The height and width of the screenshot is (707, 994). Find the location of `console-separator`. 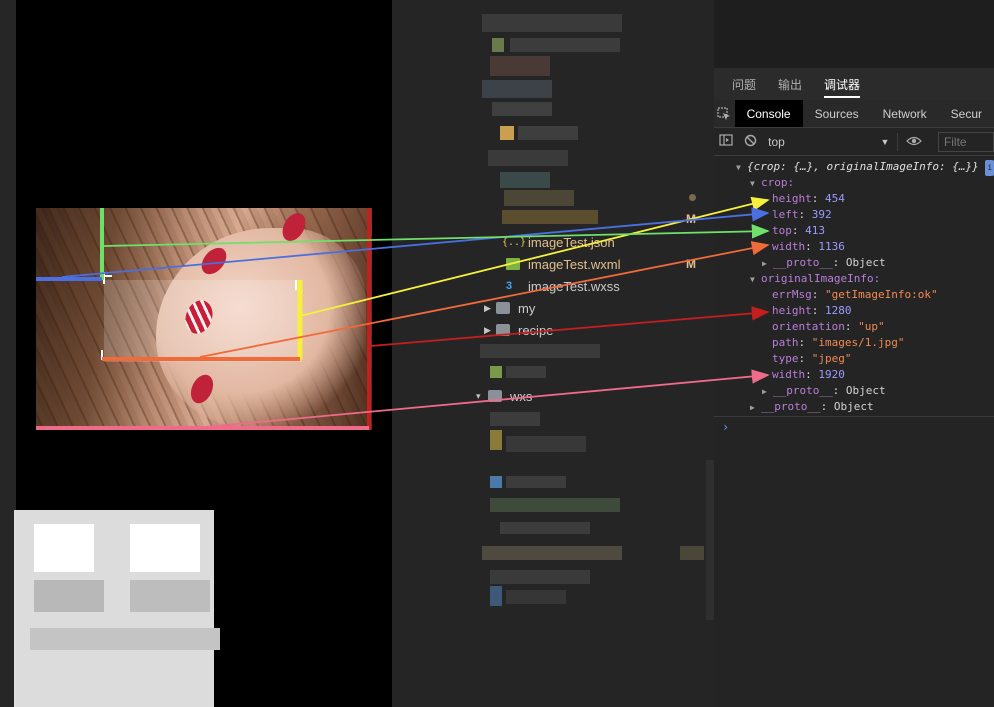

console-separator is located at coordinates (854, 416).